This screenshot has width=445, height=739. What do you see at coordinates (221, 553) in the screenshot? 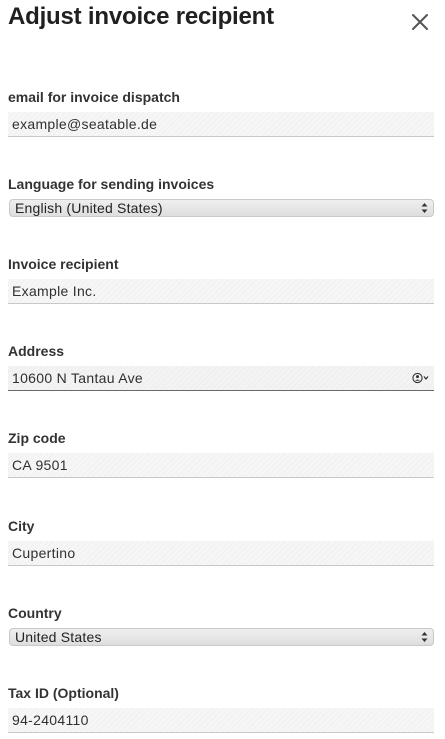
I see `city-field: Cupertino` at bounding box center [221, 553].